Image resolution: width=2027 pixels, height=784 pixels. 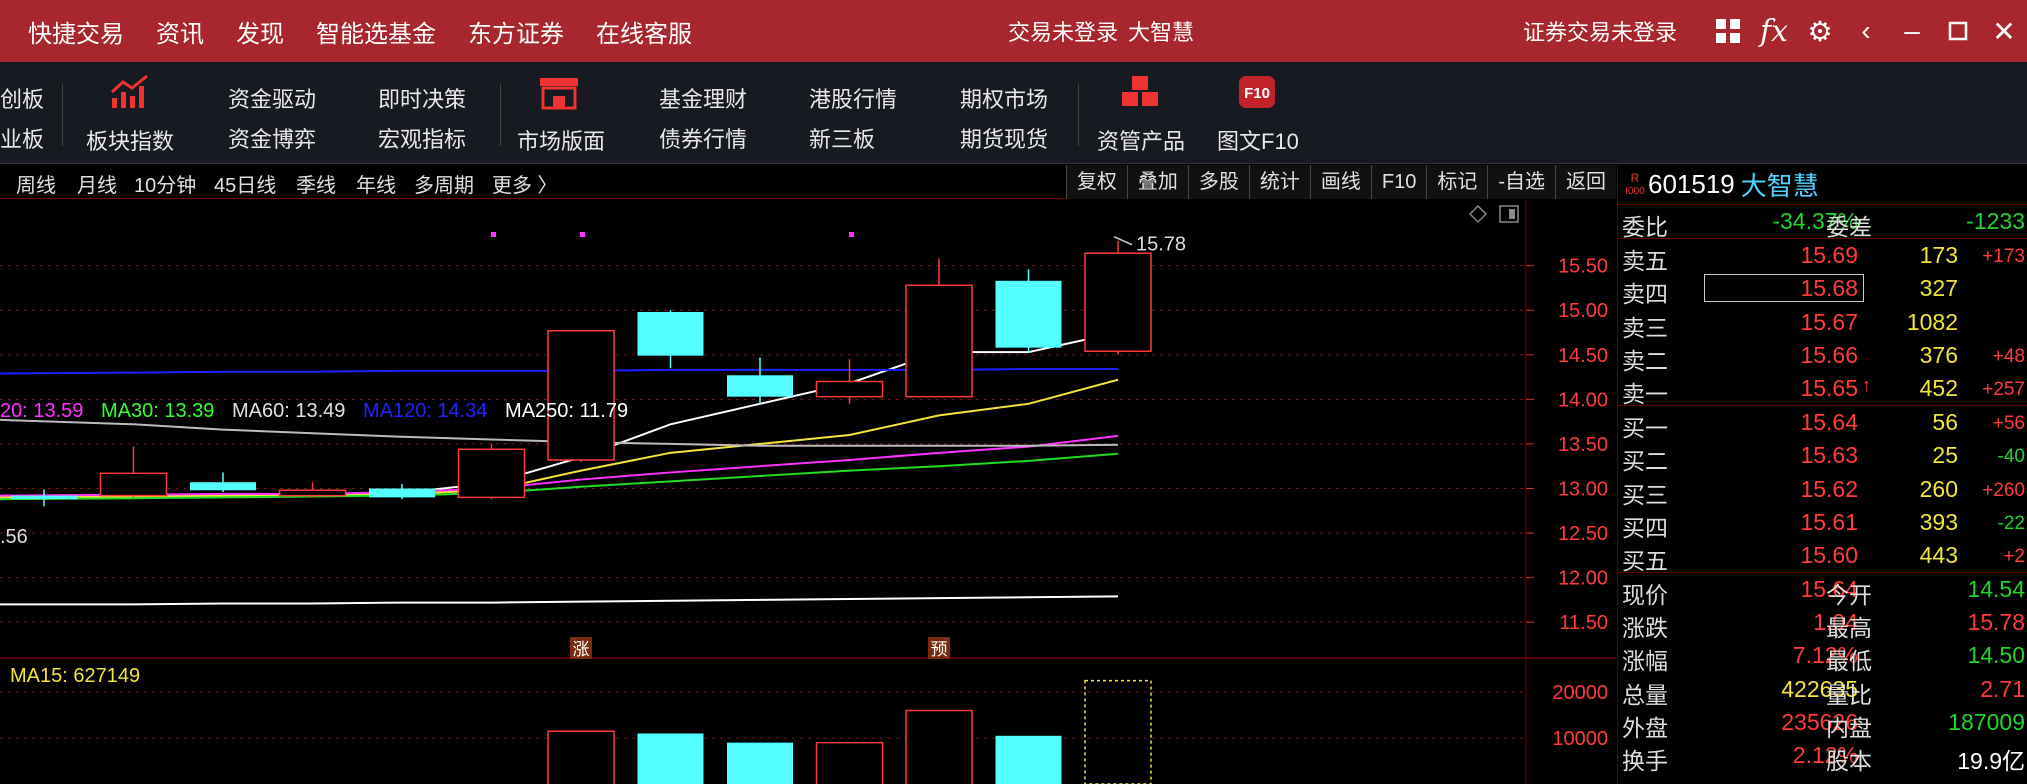 What do you see at coordinates (1820, 31) in the screenshot?
I see `gear-icon: ⚙` at bounding box center [1820, 31].